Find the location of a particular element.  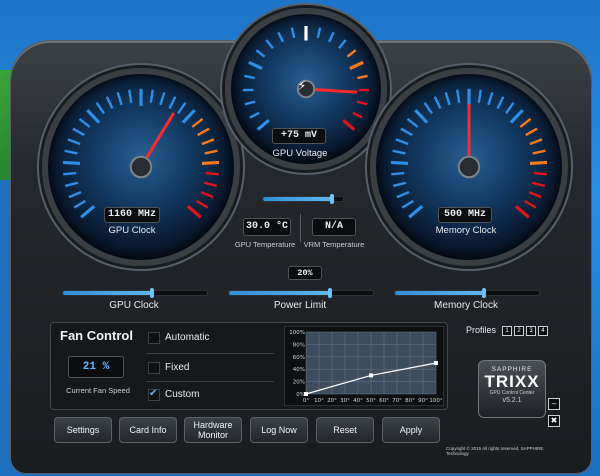

memory-clock-slider is located at coordinates (467, 293).